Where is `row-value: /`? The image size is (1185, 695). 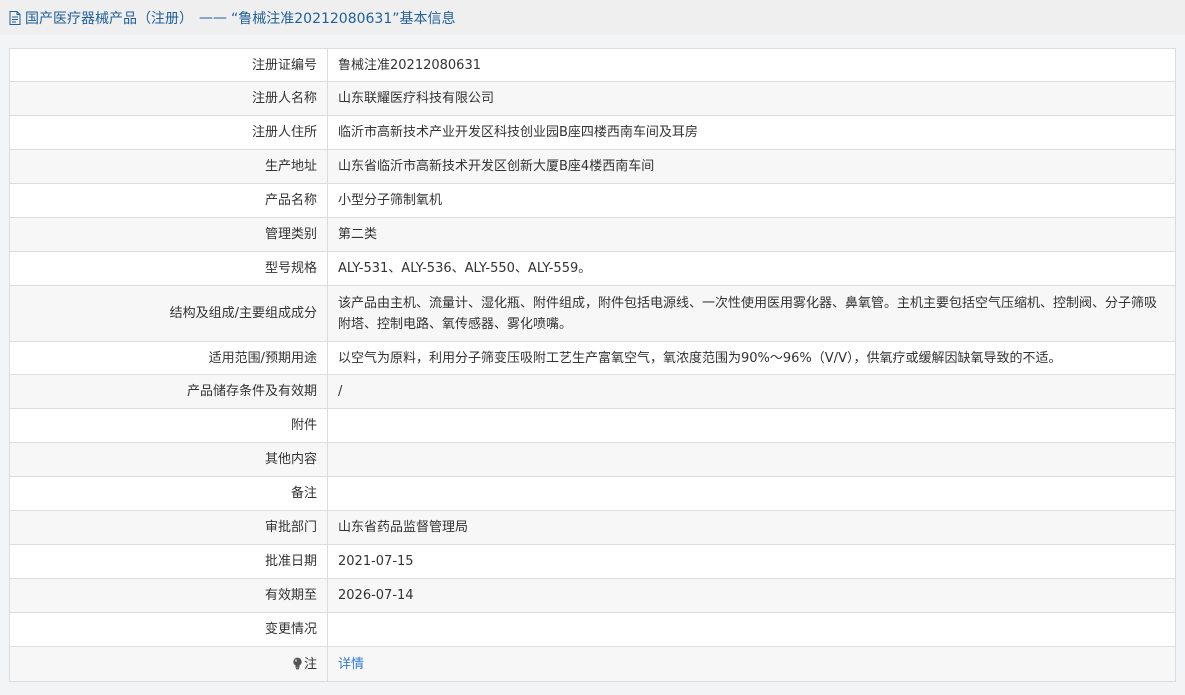 row-value: / is located at coordinates (751, 391).